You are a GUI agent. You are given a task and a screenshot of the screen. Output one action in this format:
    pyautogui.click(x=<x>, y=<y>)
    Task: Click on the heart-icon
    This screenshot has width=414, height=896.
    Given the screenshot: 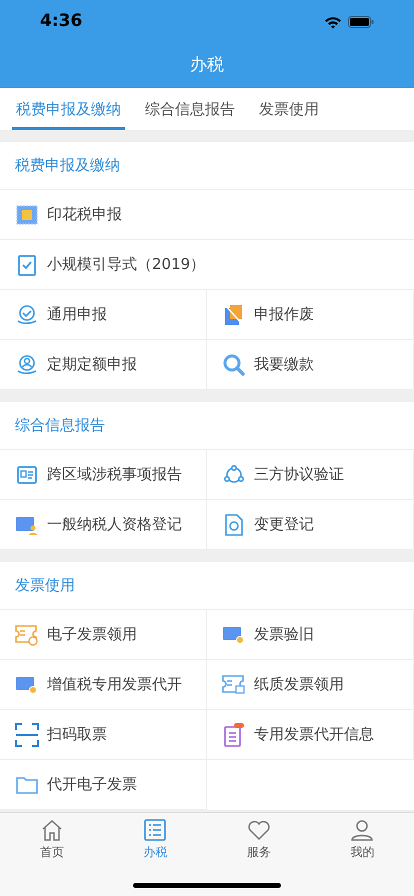 What is the action you would take?
    pyautogui.click(x=258, y=830)
    